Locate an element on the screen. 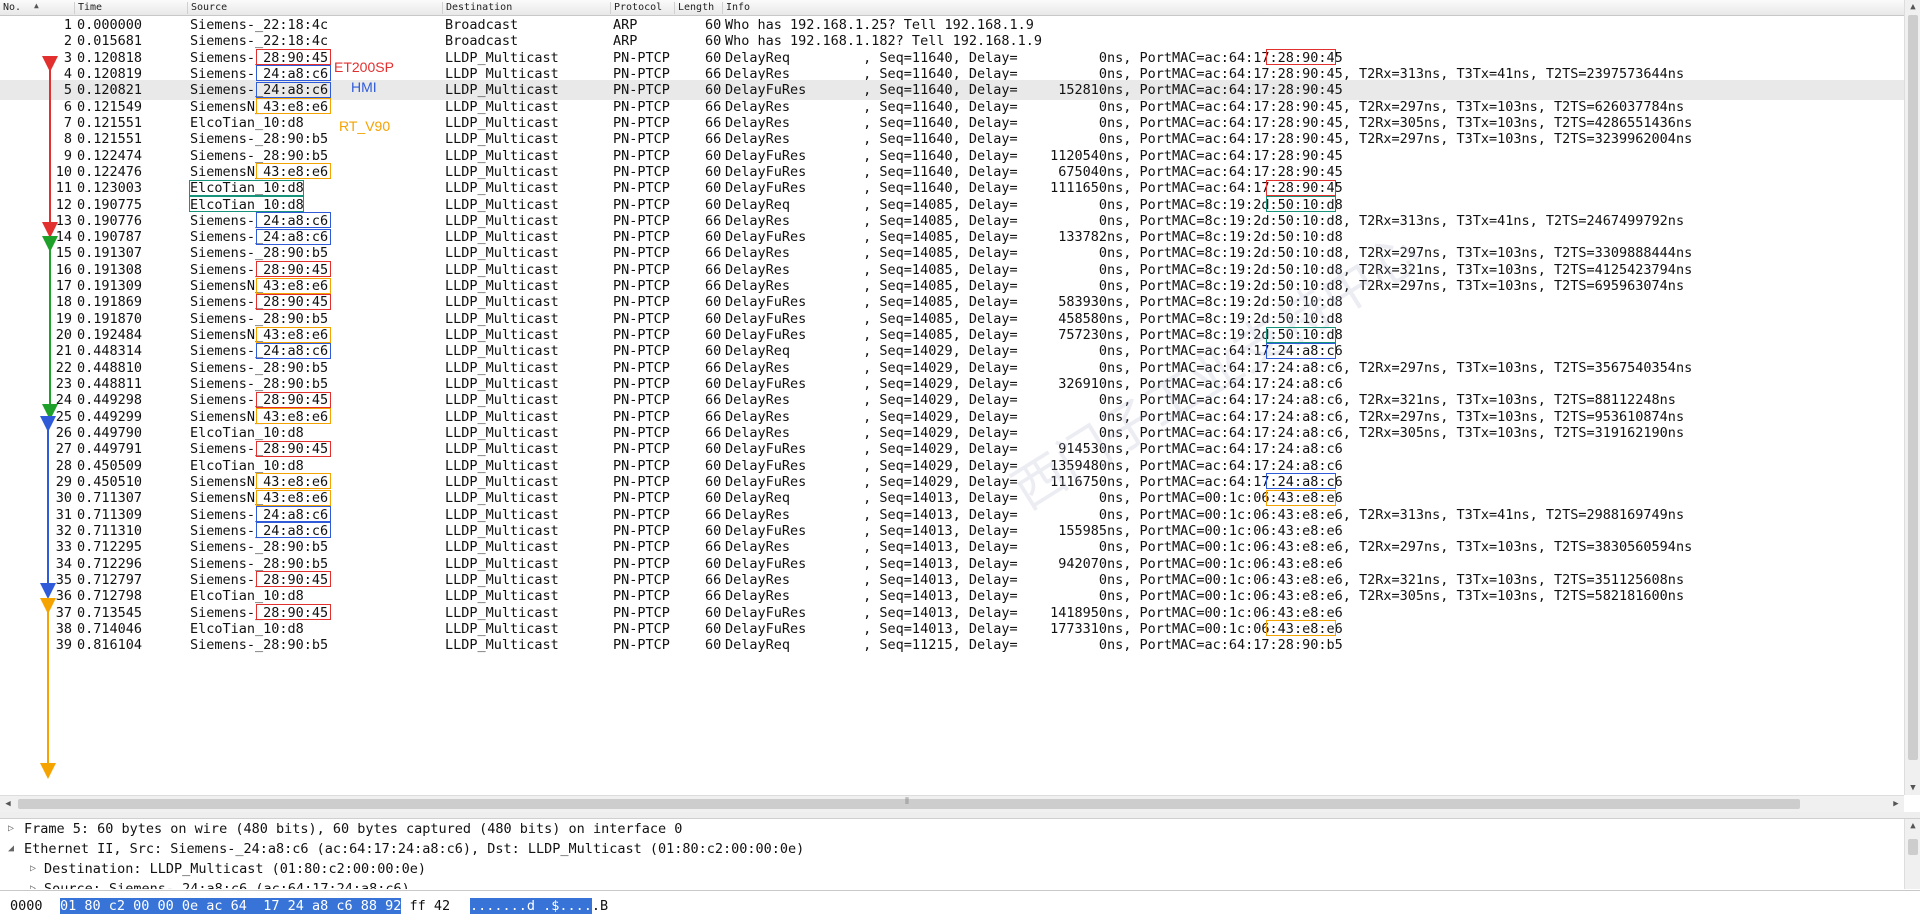 The height and width of the screenshot is (920, 1920). scroll-thumb-horizontal is located at coordinates (909, 804).